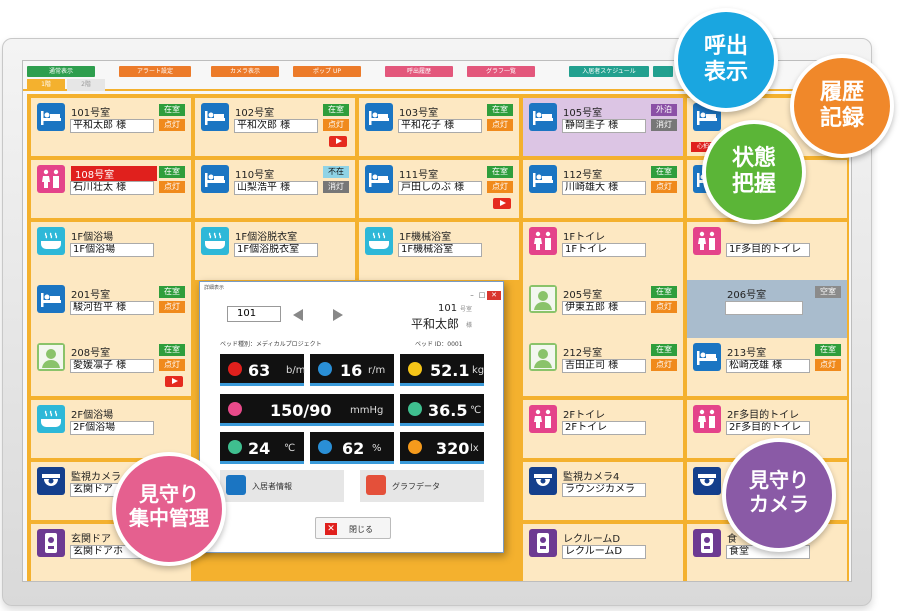 This screenshot has height=611, width=921. What do you see at coordinates (419, 71) in the screenshot?
I see `call-history-button: 呼出履歴` at bounding box center [419, 71].